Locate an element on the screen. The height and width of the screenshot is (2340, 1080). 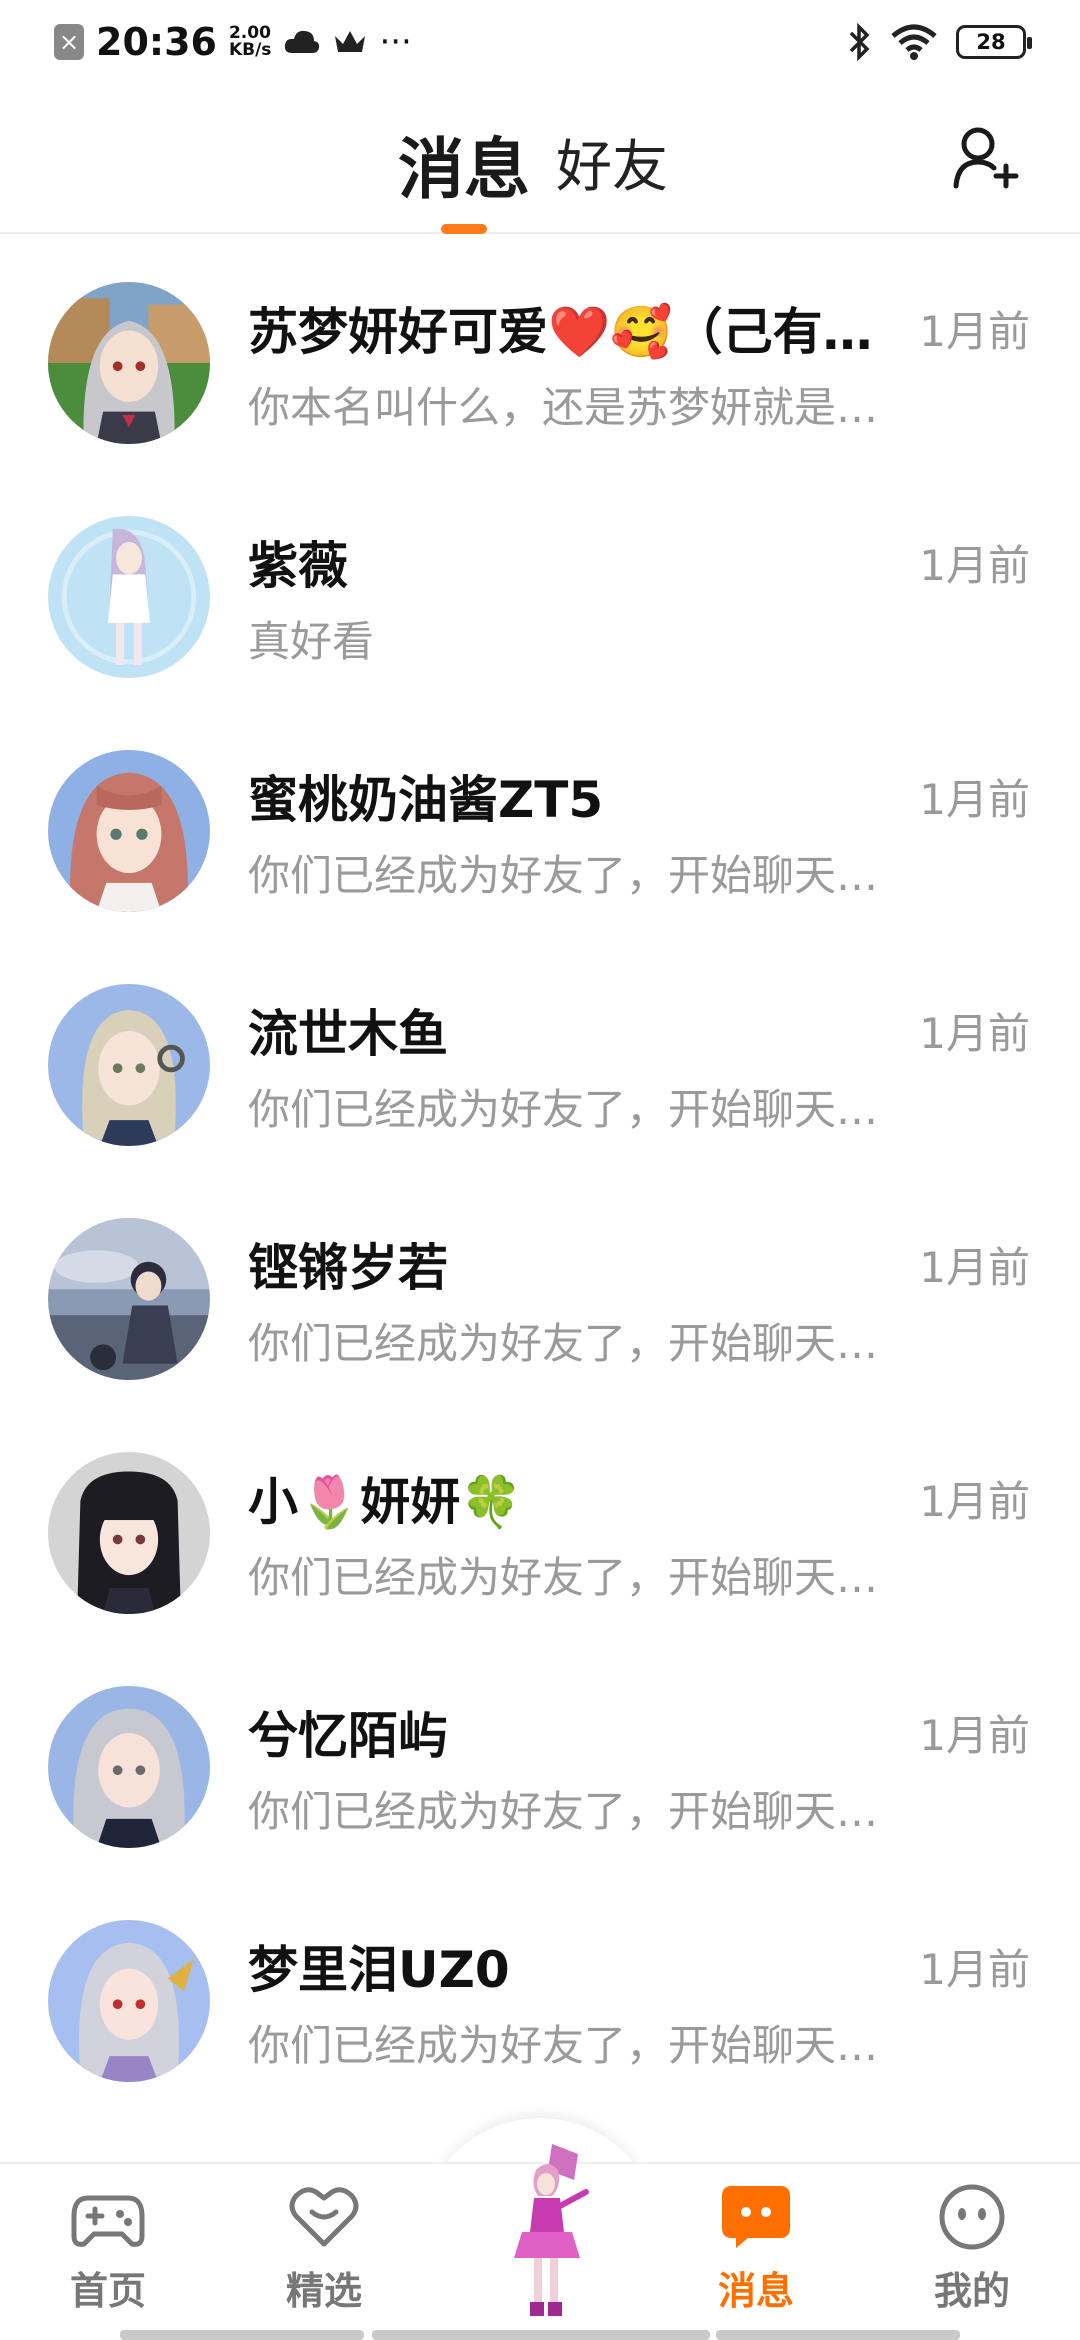
contact-name: 兮忆陌屿 is located at coordinates (348, 1736).